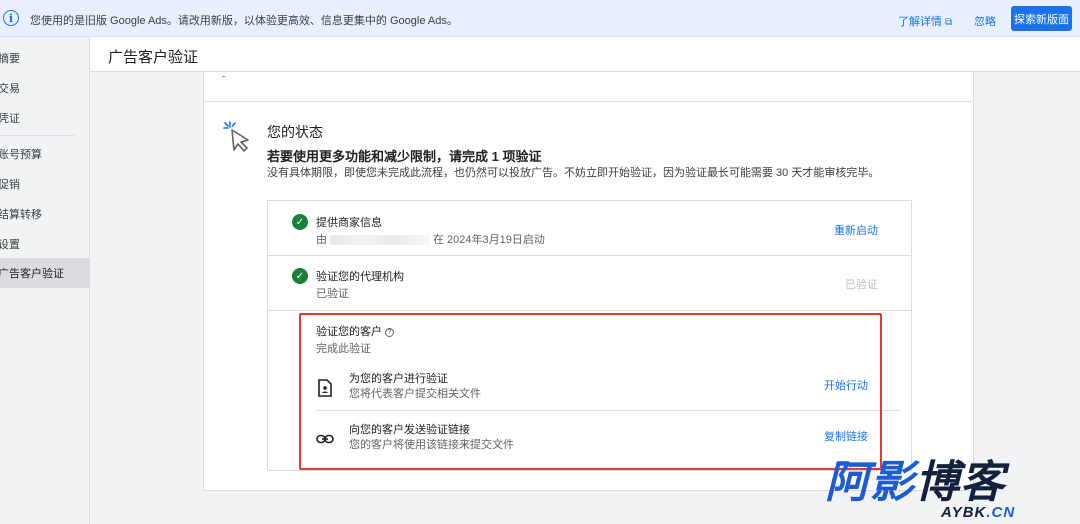 The height and width of the screenshot is (524, 1080). Describe the element at coordinates (588, 87) in the screenshot. I see `card-top-section` at that location.